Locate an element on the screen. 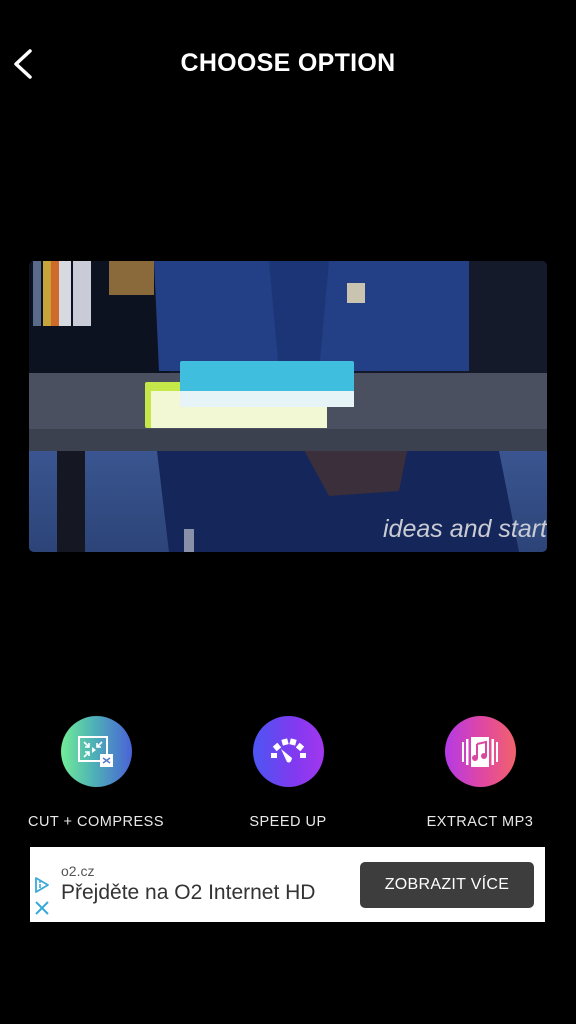  option-cut-compress: CUT + COMPRESS is located at coordinates (96, 773).